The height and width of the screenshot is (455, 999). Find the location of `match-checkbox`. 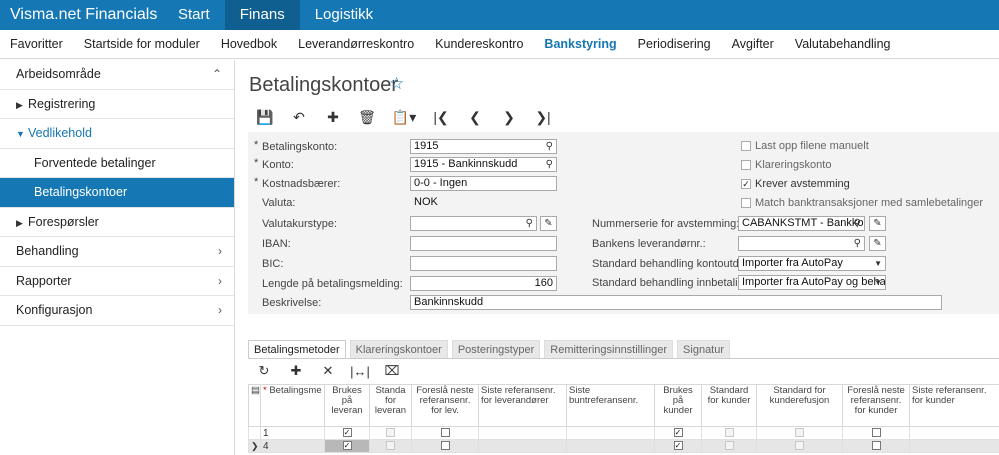

match-checkbox is located at coordinates (746, 203).